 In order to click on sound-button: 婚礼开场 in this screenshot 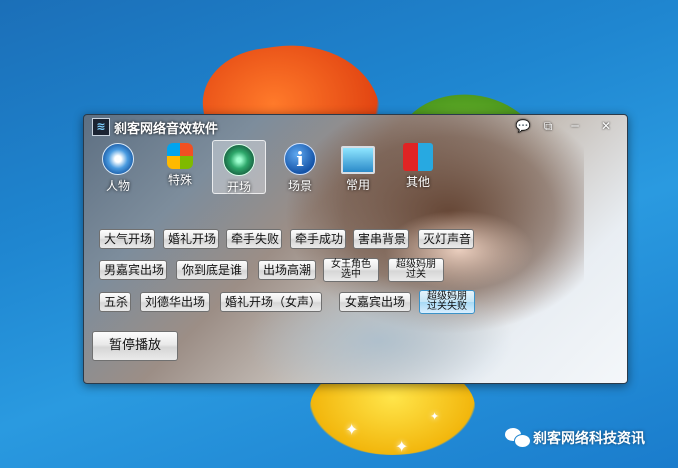, I will do `click(191, 239)`.